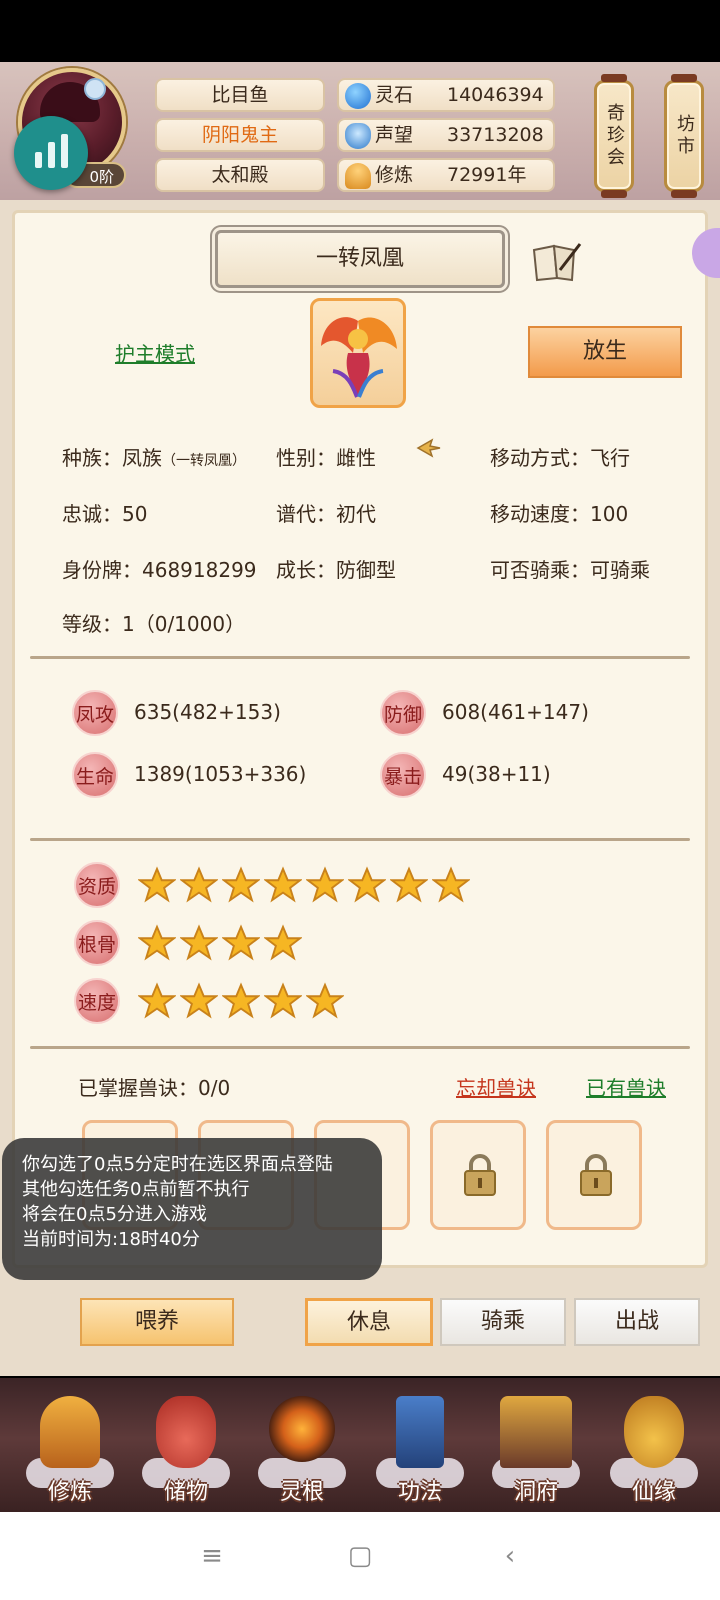 The height and width of the screenshot is (1600, 720). I want to click on market-button: 坊市, so click(684, 136).